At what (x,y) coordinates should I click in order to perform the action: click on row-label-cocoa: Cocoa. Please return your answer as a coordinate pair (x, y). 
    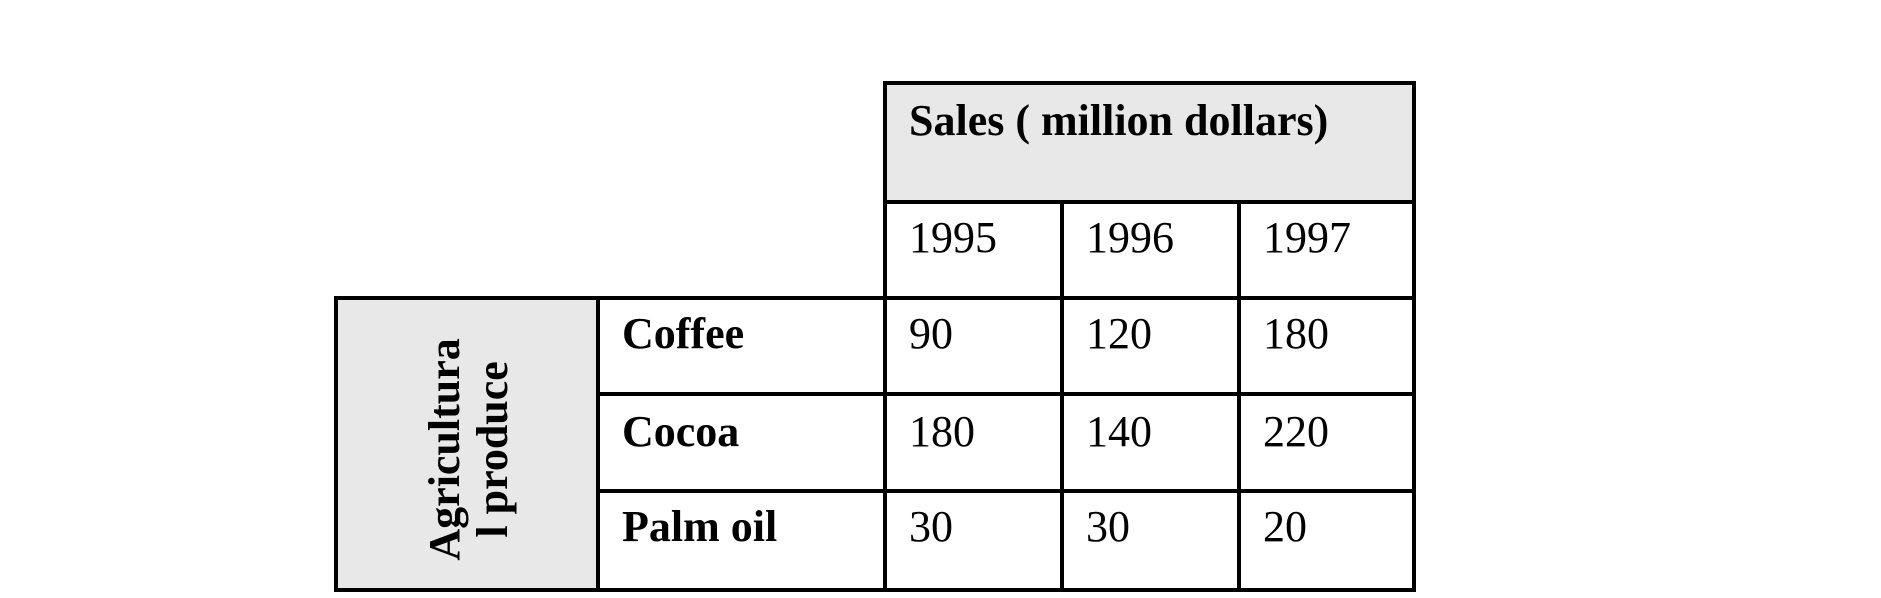
    Looking at the image, I should click on (741, 442).